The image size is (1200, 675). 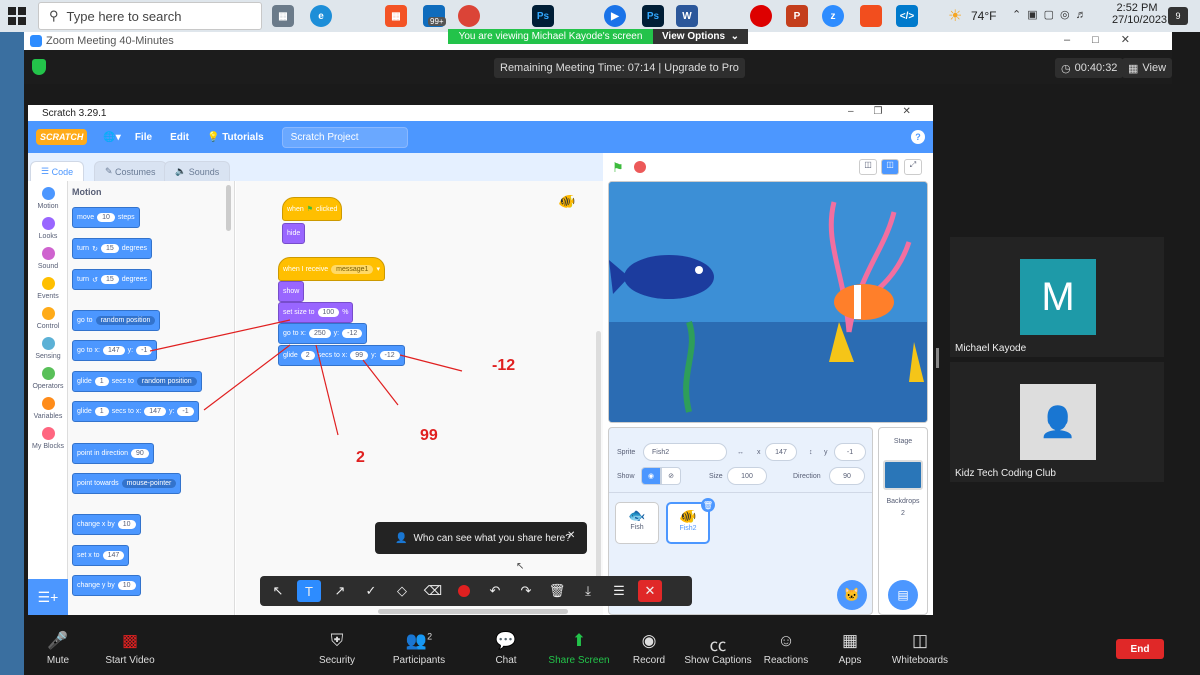 What do you see at coordinates (637, 523) in the screenshot?
I see `sprite-thumb-fish: 🐟 Fish` at bounding box center [637, 523].